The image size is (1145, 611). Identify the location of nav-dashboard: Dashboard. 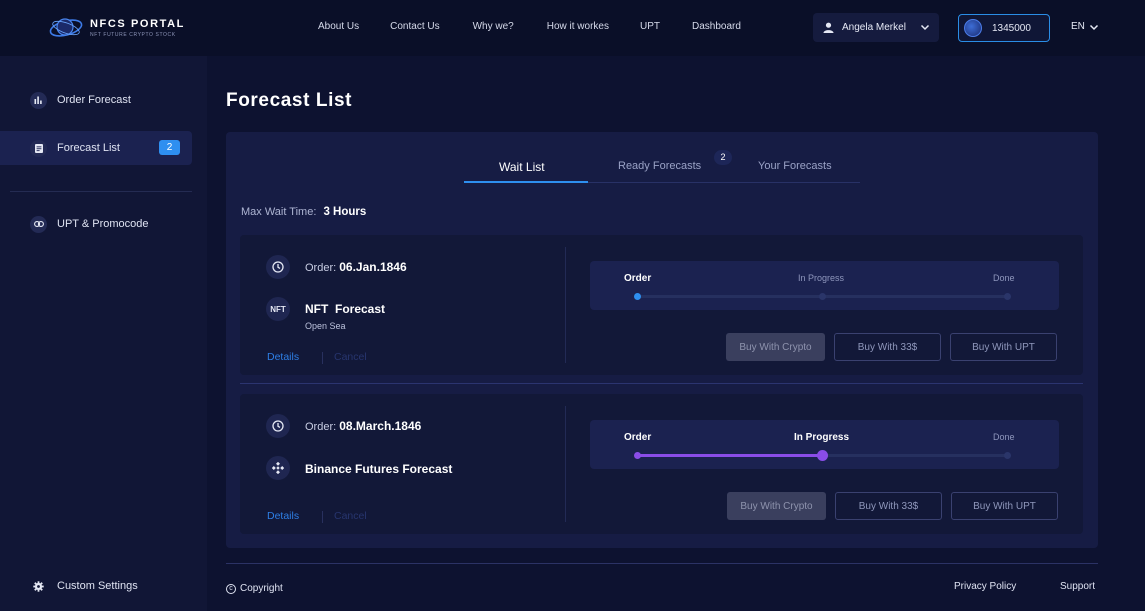
(716, 26).